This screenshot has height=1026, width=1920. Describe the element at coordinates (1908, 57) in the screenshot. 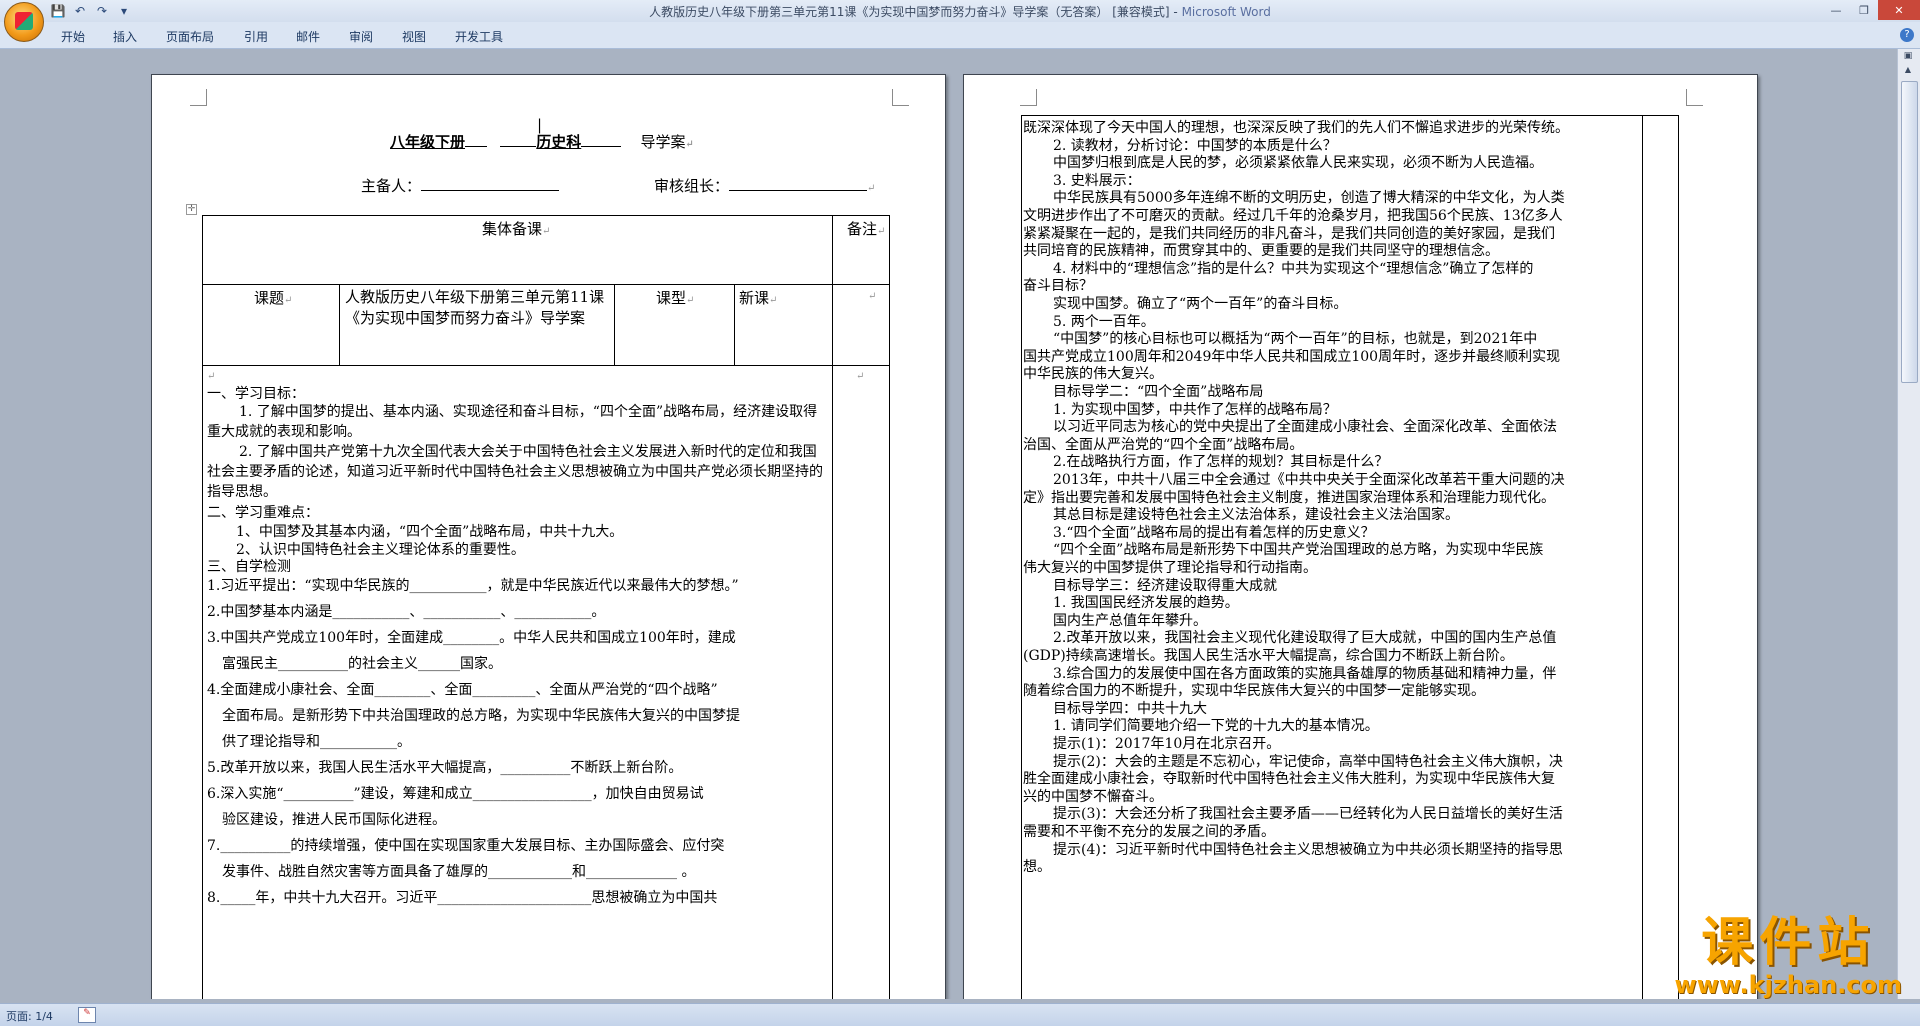

I see `ruler-toggle-icon: ▣` at that location.